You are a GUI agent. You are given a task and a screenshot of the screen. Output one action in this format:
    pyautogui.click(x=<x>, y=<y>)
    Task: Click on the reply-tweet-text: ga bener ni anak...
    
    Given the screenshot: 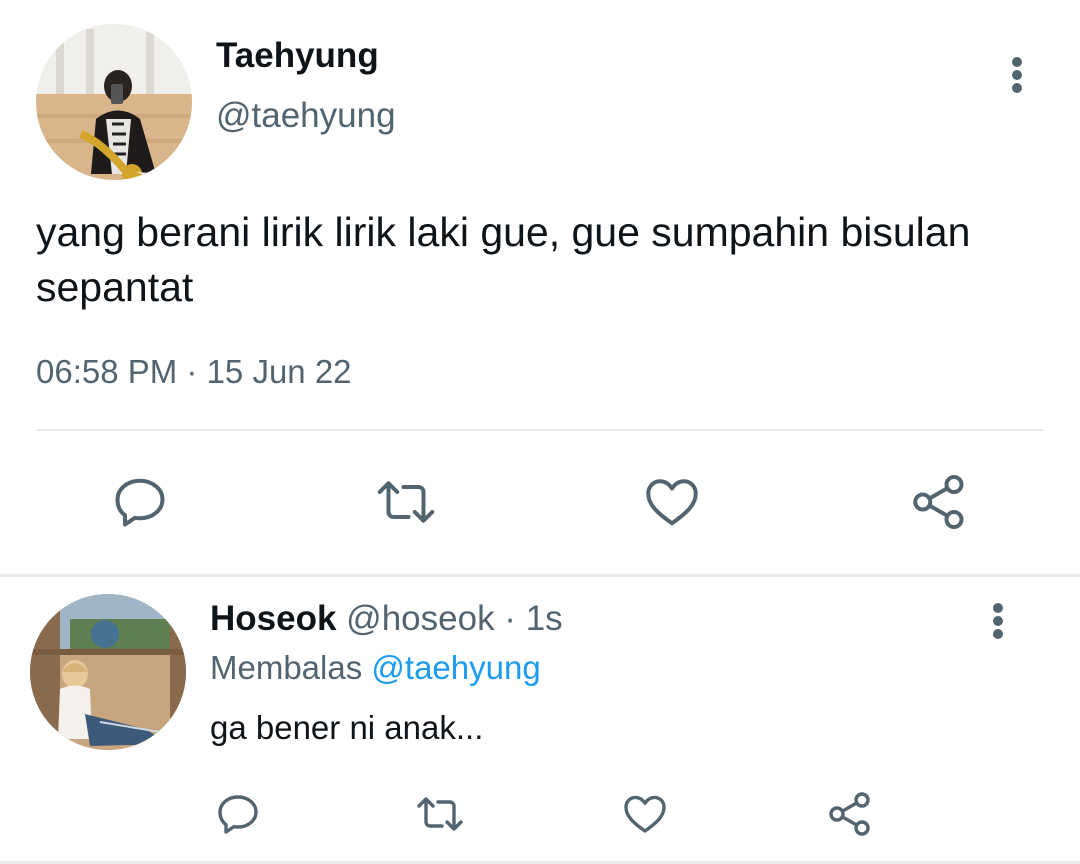 What is the action you would take?
    pyautogui.click(x=347, y=727)
    